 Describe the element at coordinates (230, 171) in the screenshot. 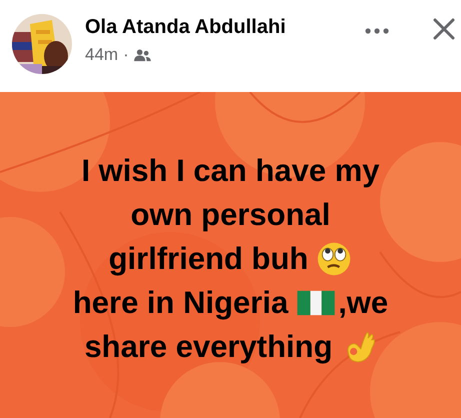

I see `post-text: I wish I can have my` at that location.